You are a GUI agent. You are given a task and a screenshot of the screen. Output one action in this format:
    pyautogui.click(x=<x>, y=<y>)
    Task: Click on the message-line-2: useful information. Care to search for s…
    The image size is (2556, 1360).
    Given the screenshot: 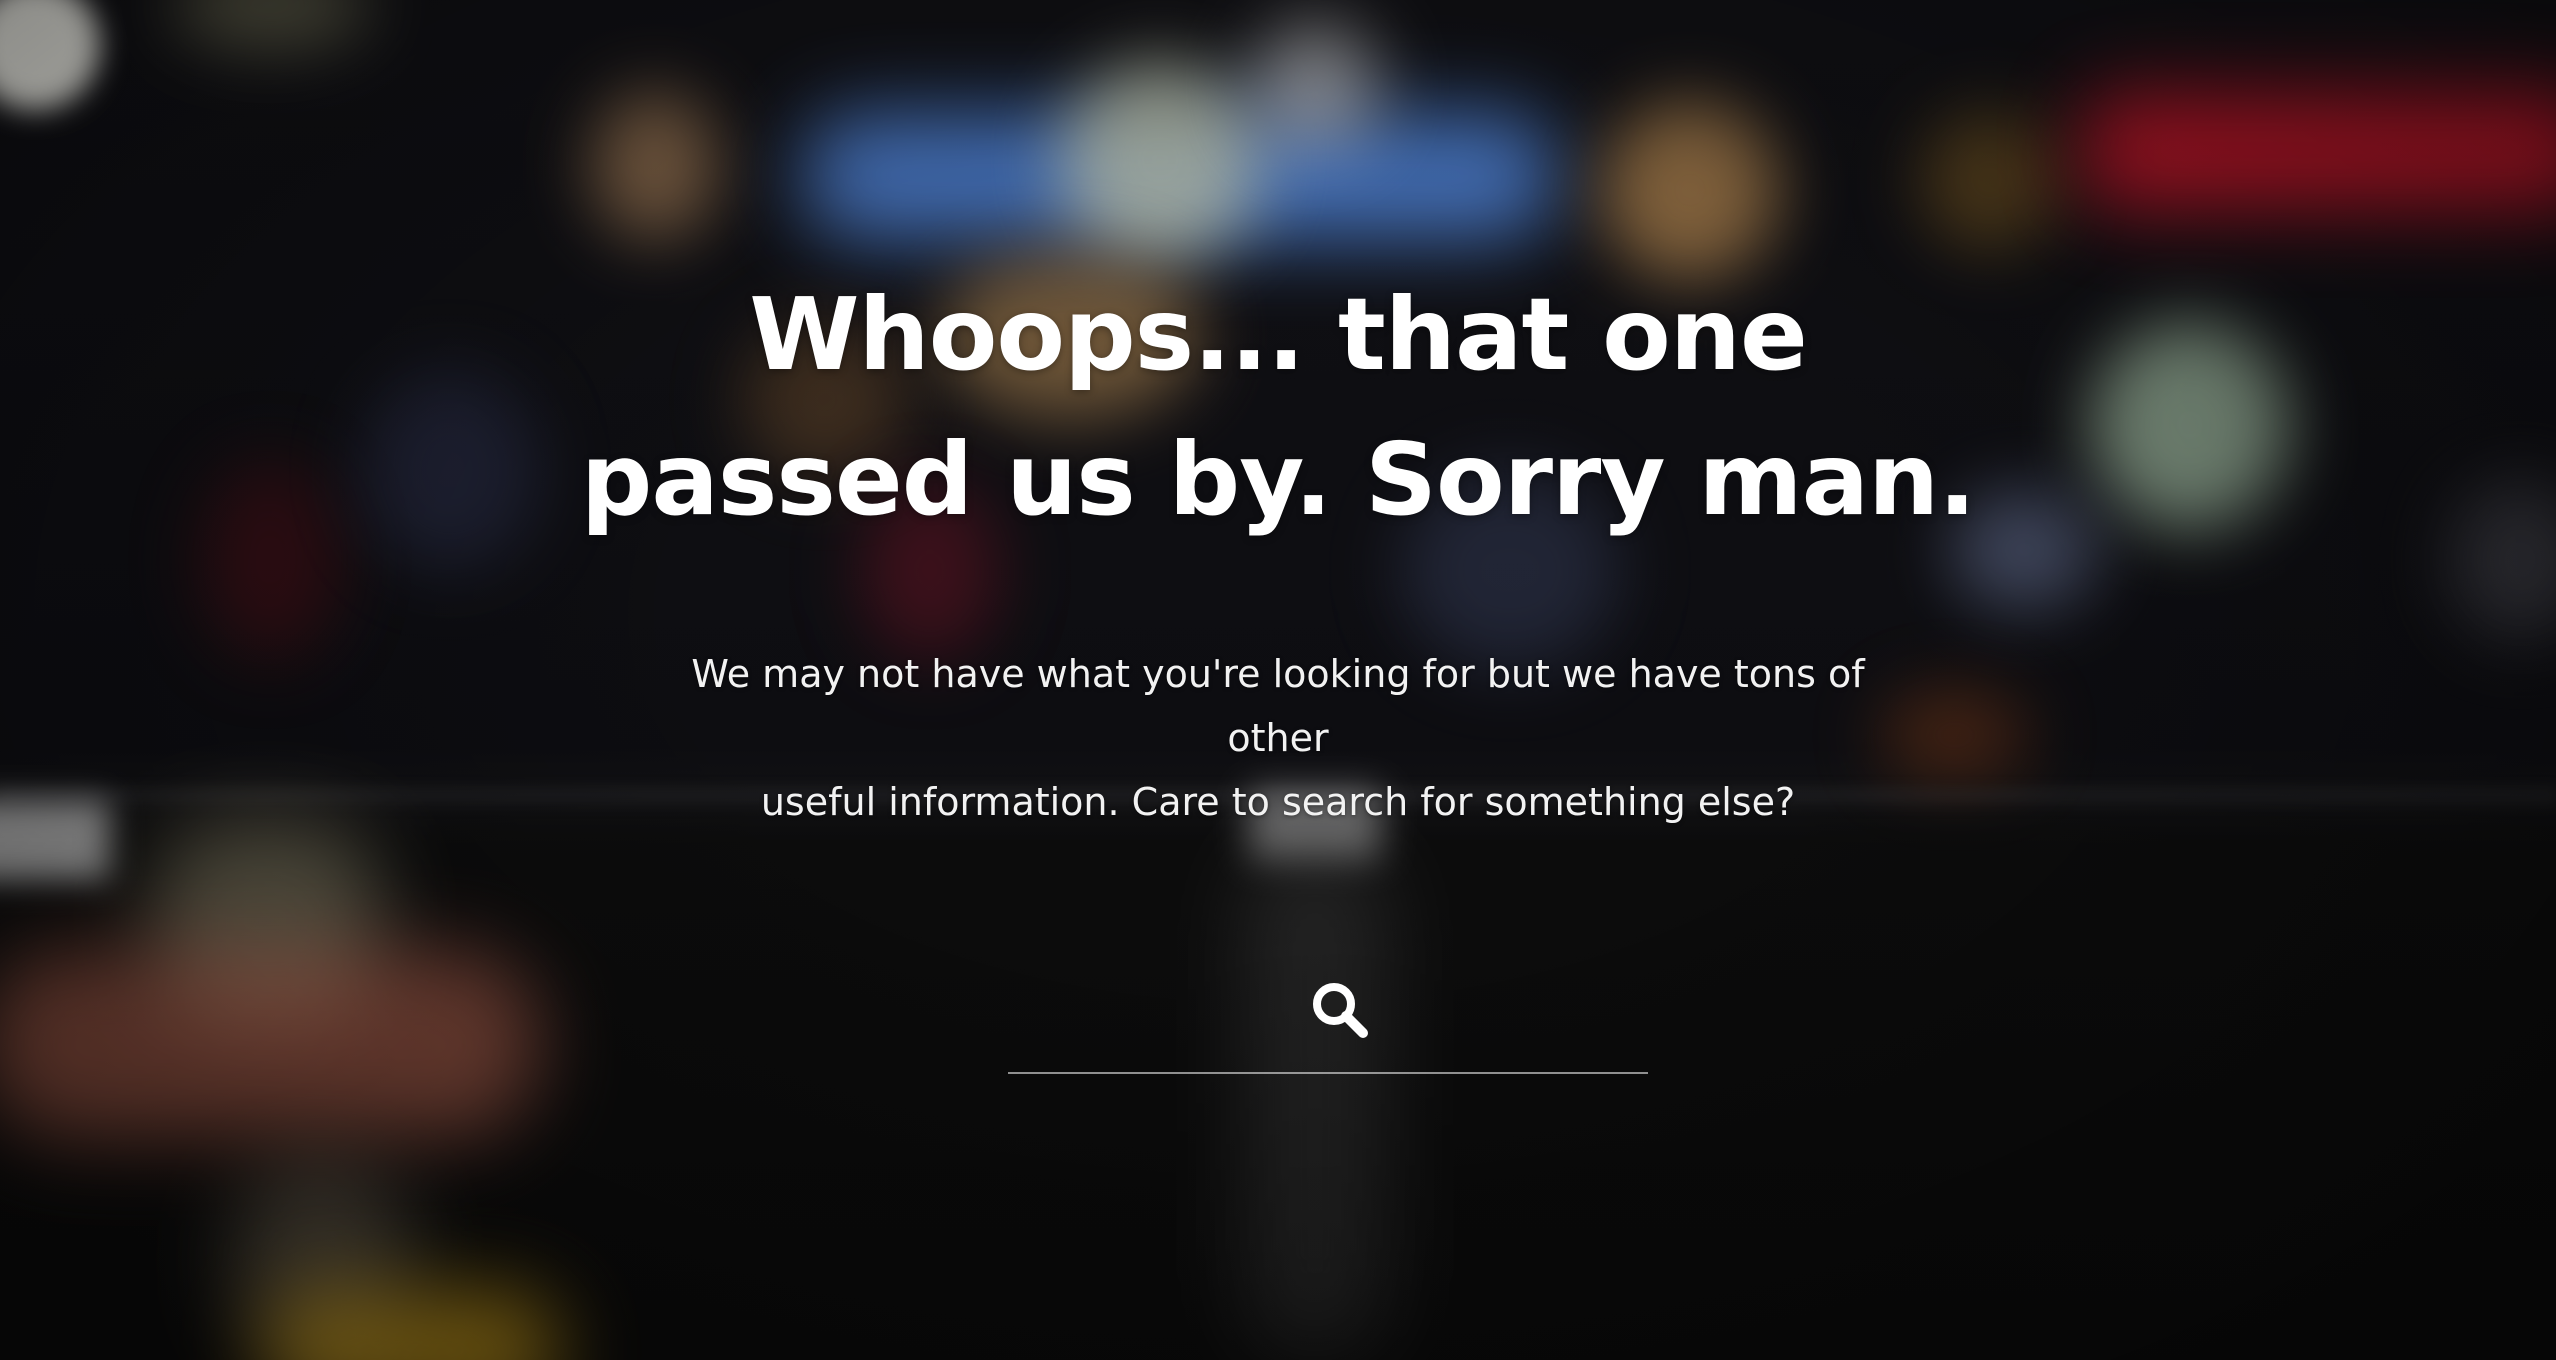 What is the action you would take?
    pyautogui.click(x=1278, y=802)
    